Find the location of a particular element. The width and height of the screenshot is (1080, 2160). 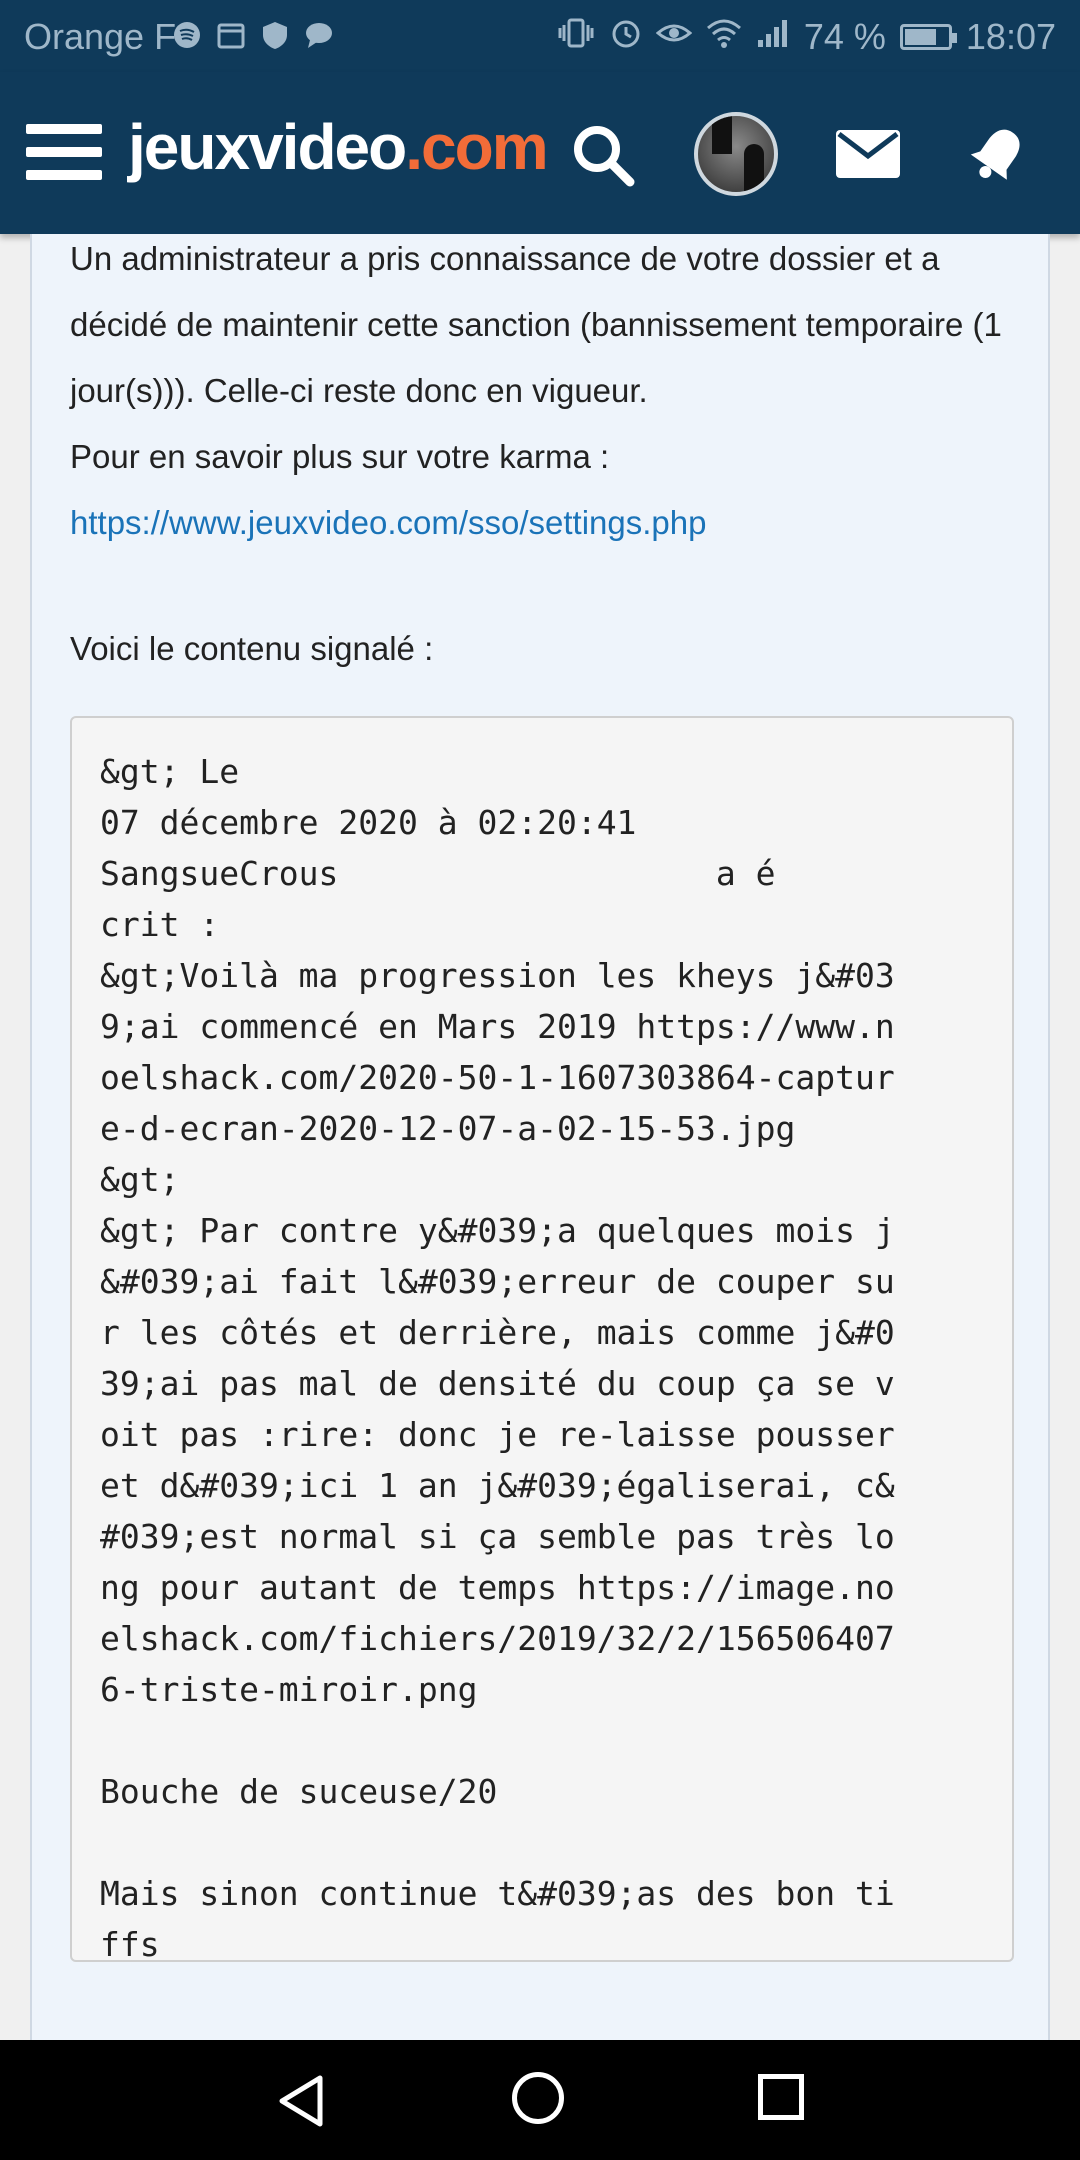

app-header: jeuxvideo.com is located at coordinates (540, 153).